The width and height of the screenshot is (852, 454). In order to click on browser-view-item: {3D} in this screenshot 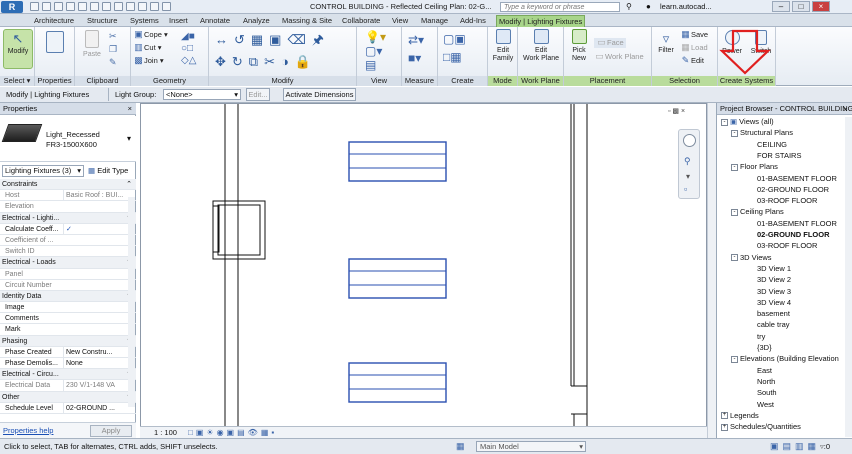, I will do `click(764, 348)`.